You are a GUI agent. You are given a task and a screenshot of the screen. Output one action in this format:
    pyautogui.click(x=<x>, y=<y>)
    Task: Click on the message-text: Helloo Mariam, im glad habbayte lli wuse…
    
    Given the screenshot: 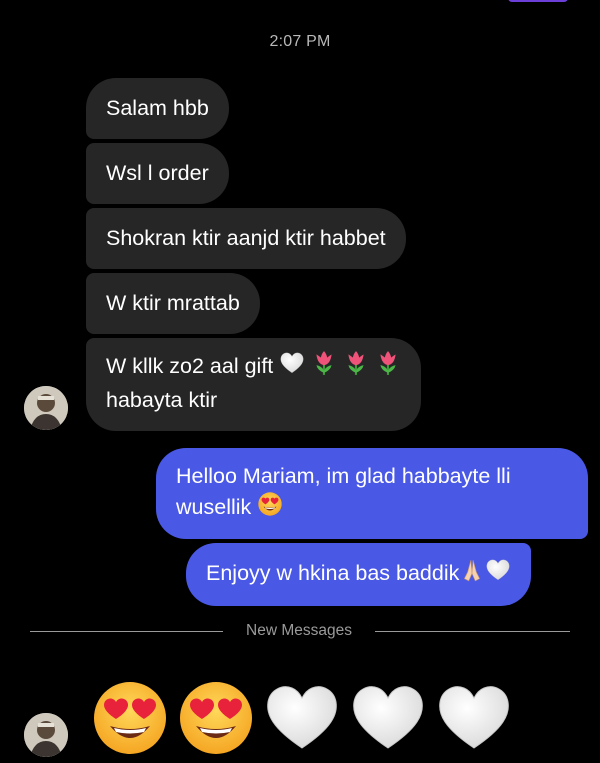 What is the action you would take?
    pyautogui.click(x=343, y=491)
    